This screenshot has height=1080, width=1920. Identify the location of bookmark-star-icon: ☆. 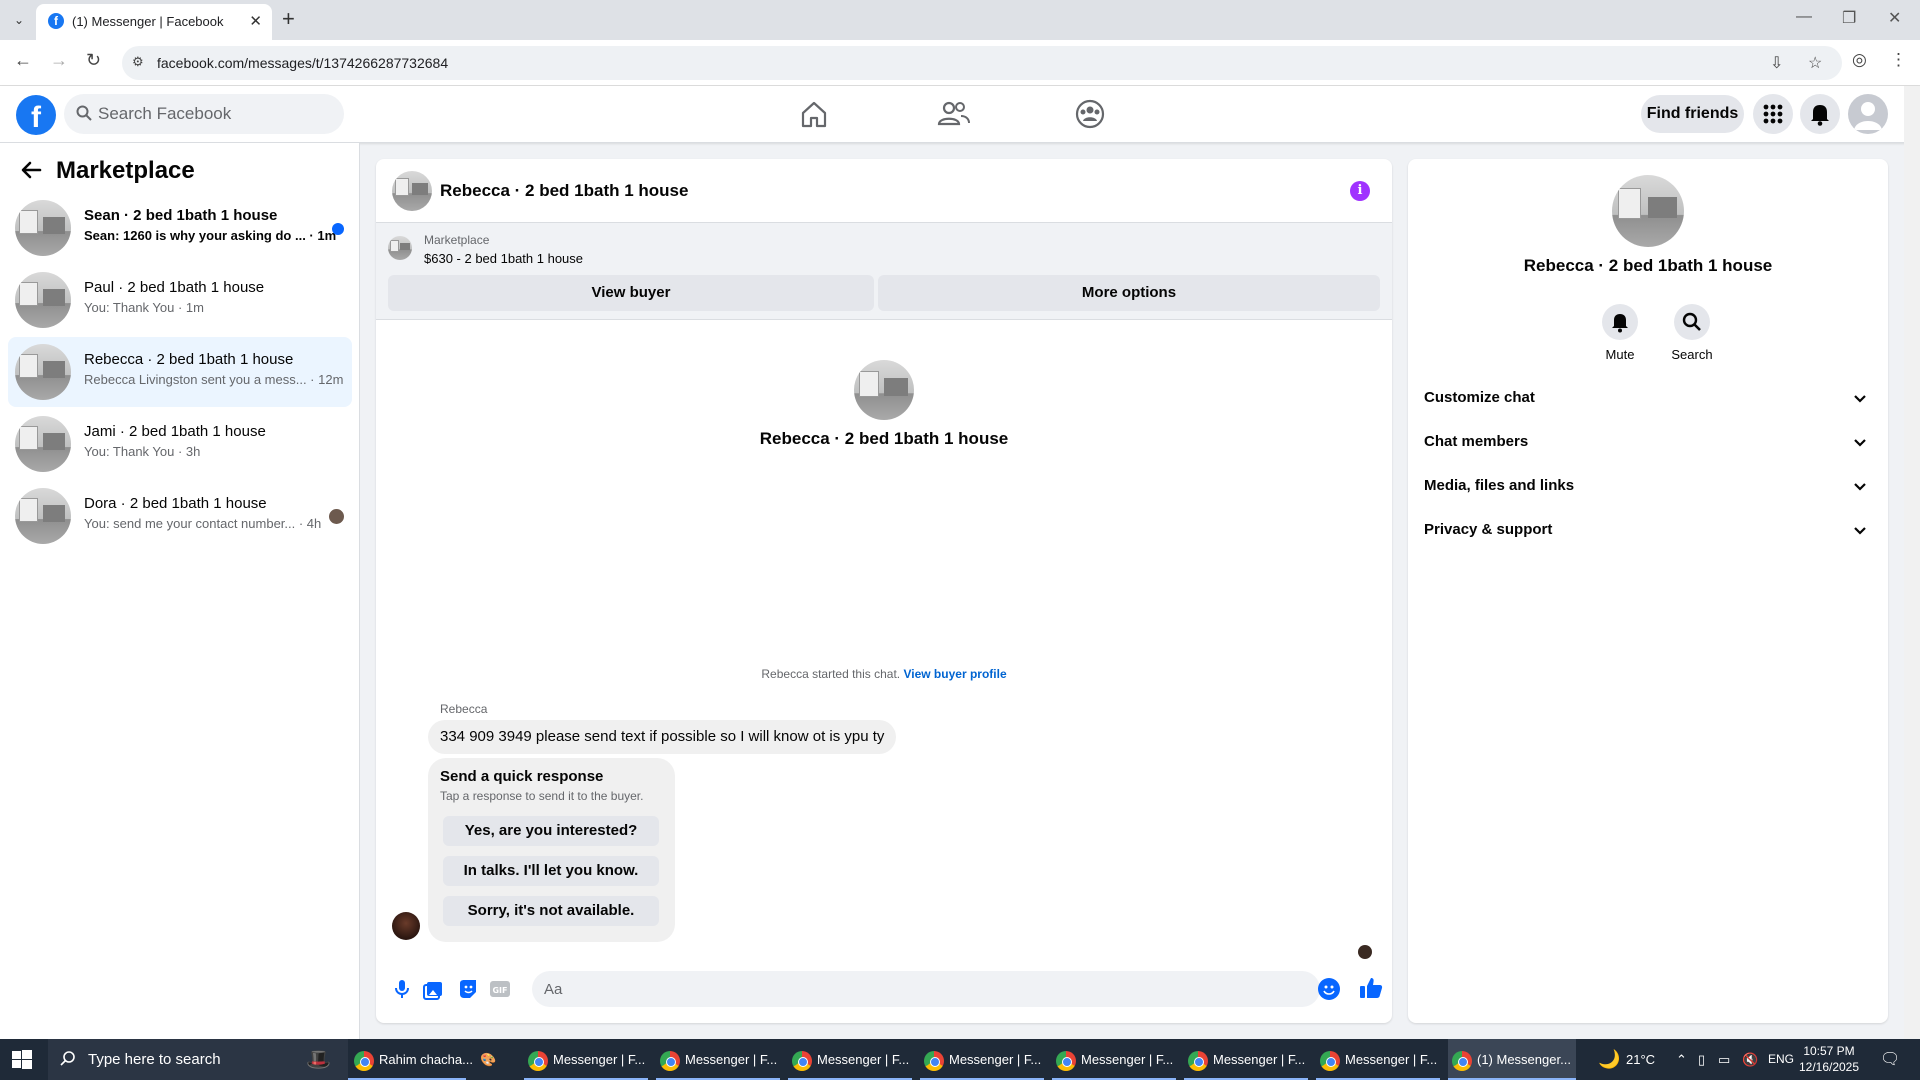
(1815, 63).